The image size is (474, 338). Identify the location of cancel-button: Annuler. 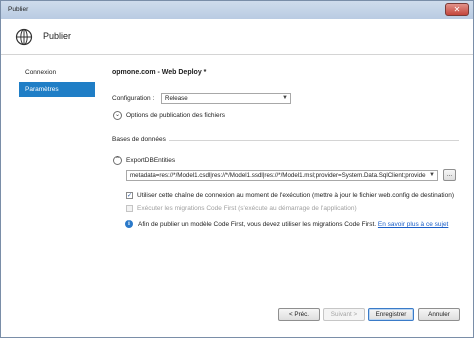
(439, 314).